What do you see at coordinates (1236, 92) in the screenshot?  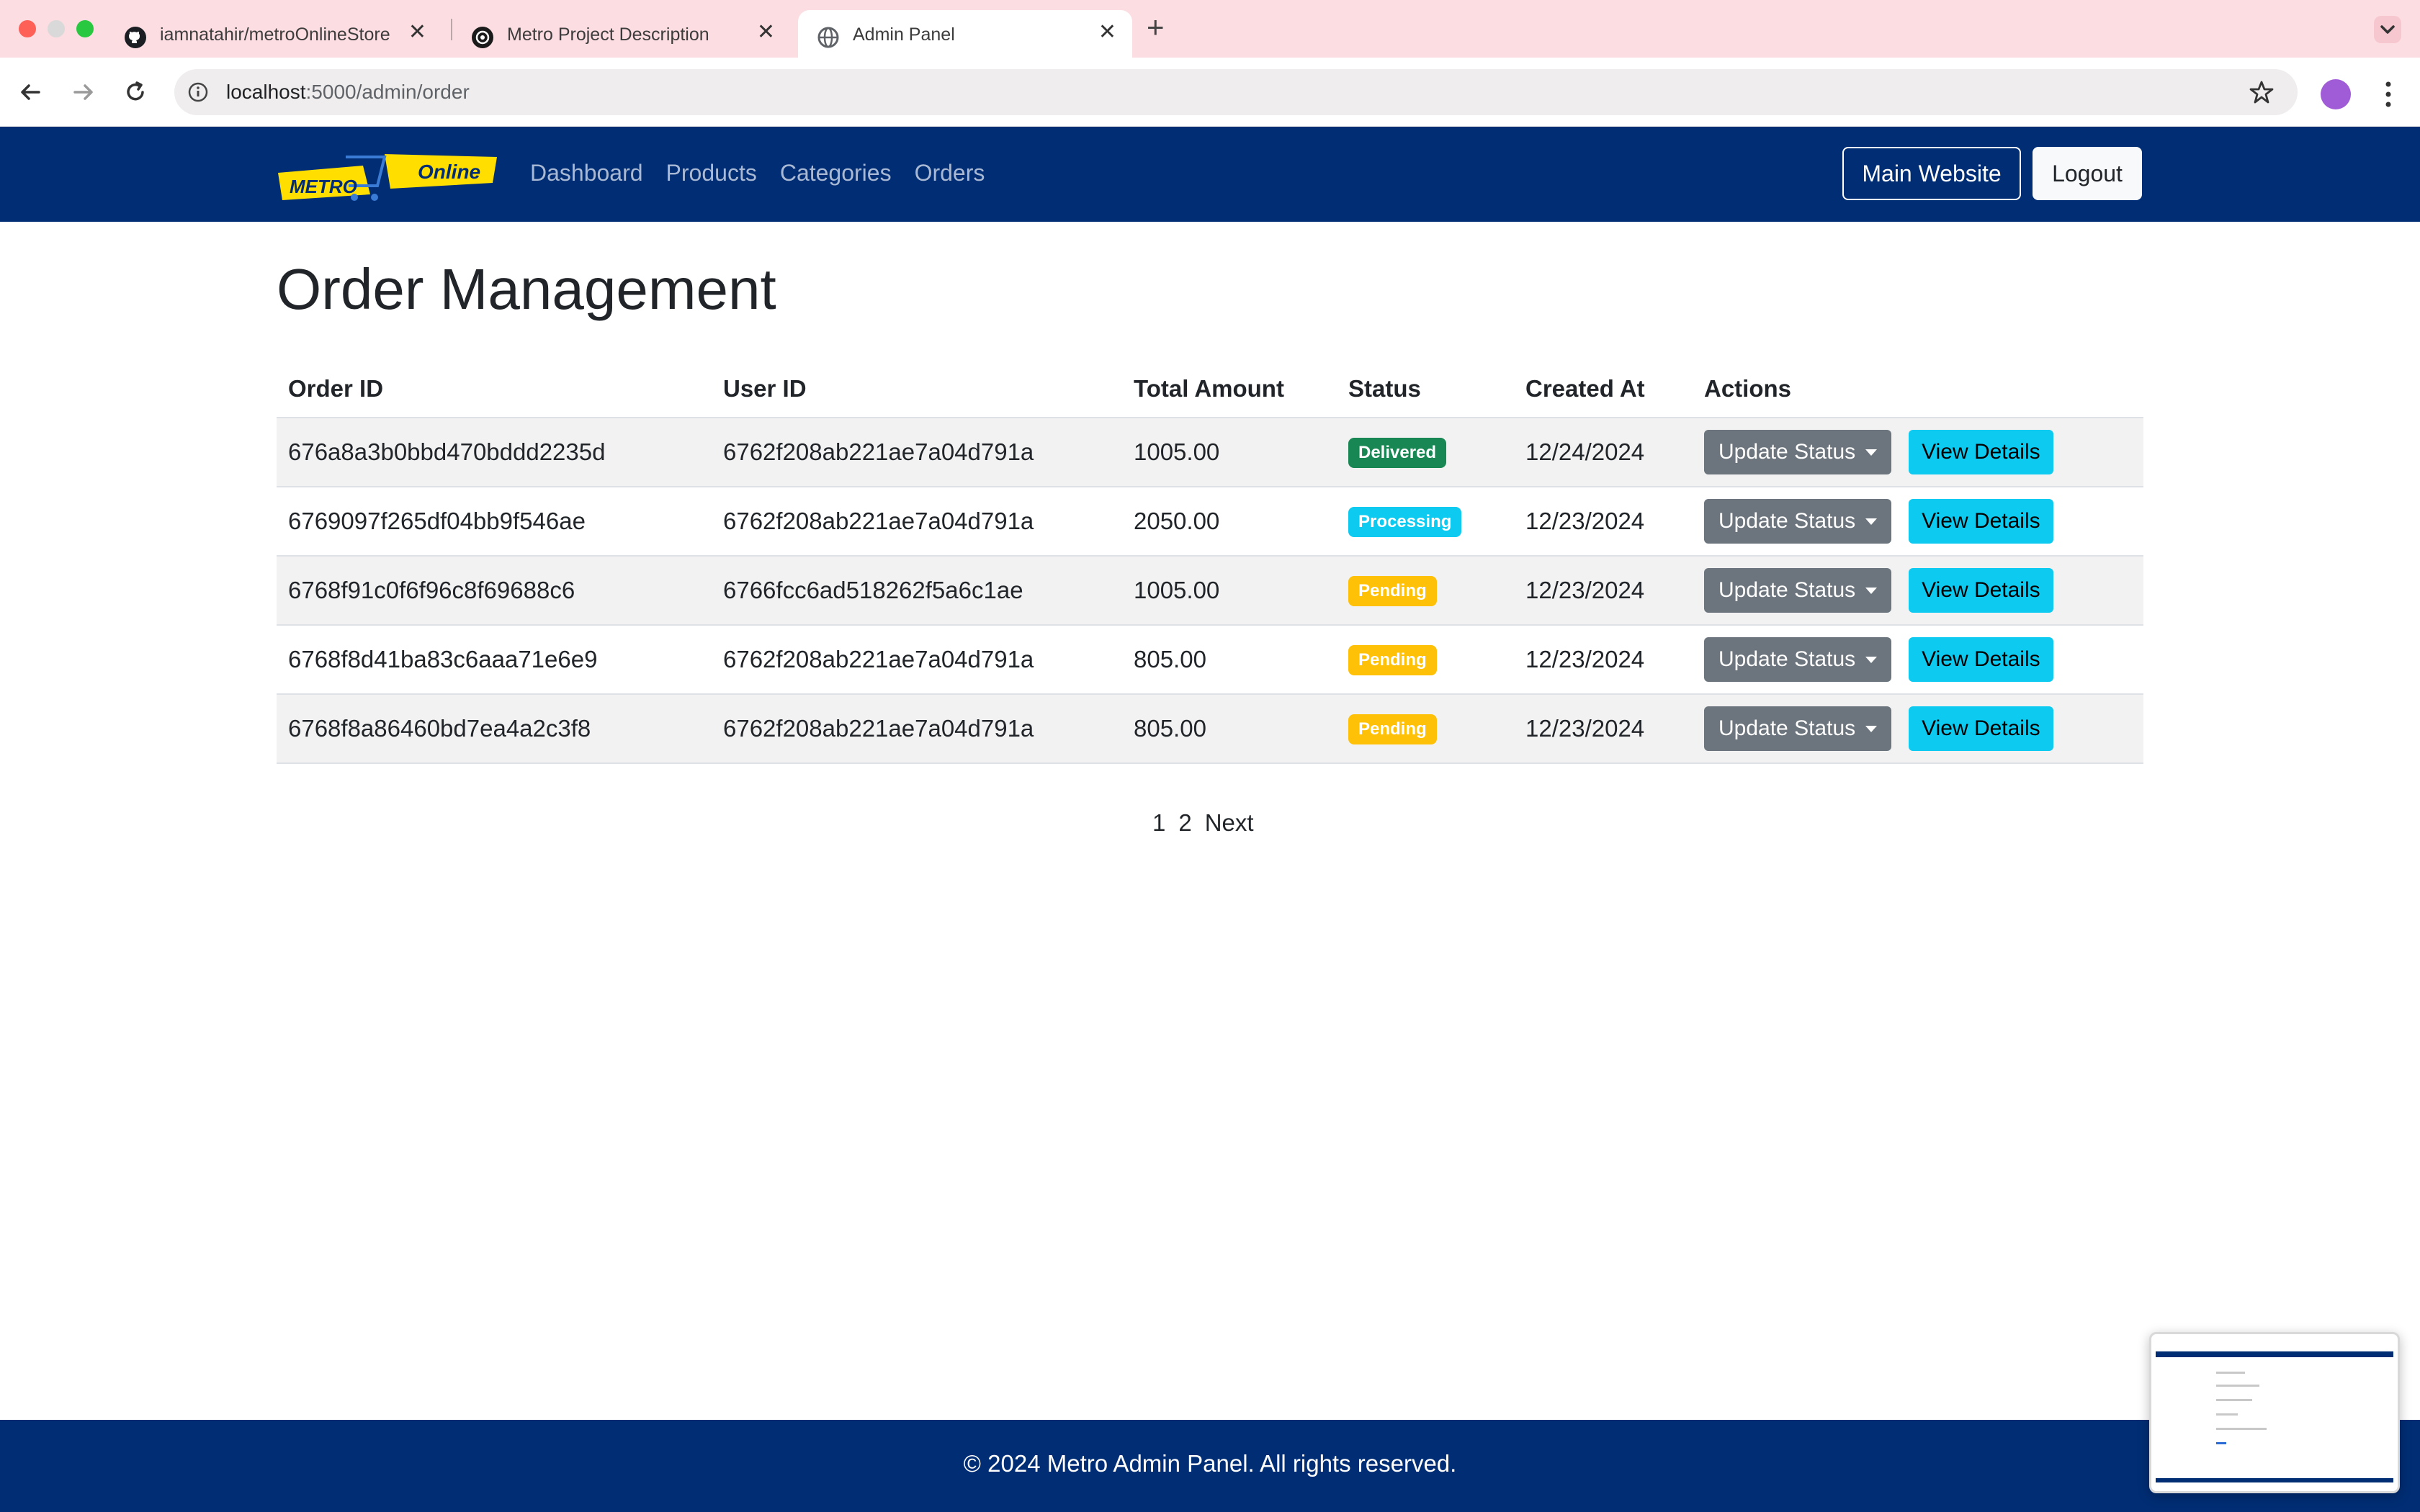 I see `address-bar: localhost:5000/admin/order` at bounding box center [1236, 92].